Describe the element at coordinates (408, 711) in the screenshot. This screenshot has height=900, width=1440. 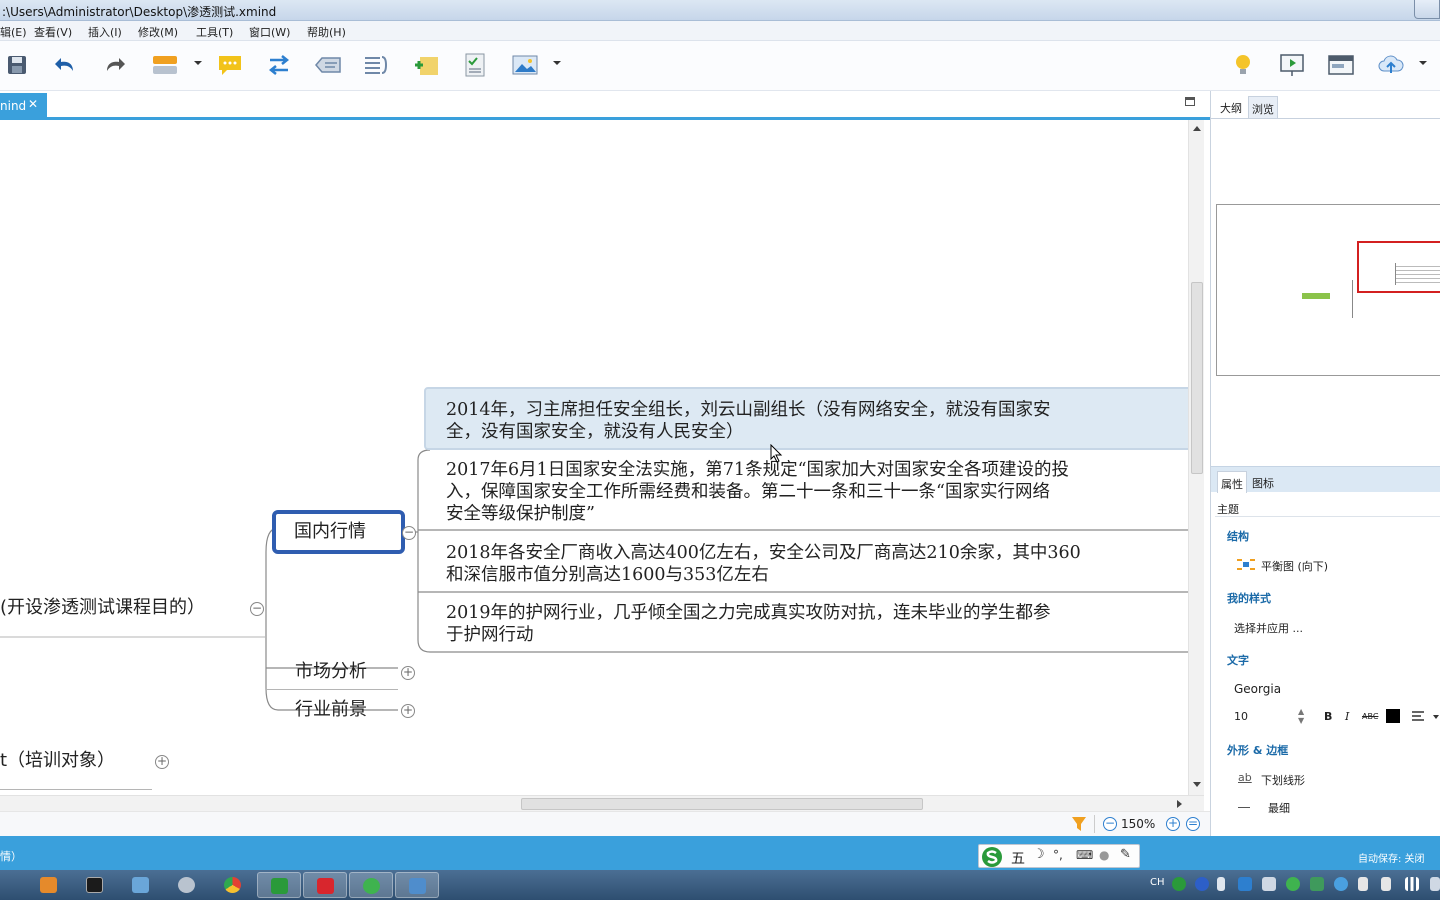
I see `expand-industry-icon: +` at that location.